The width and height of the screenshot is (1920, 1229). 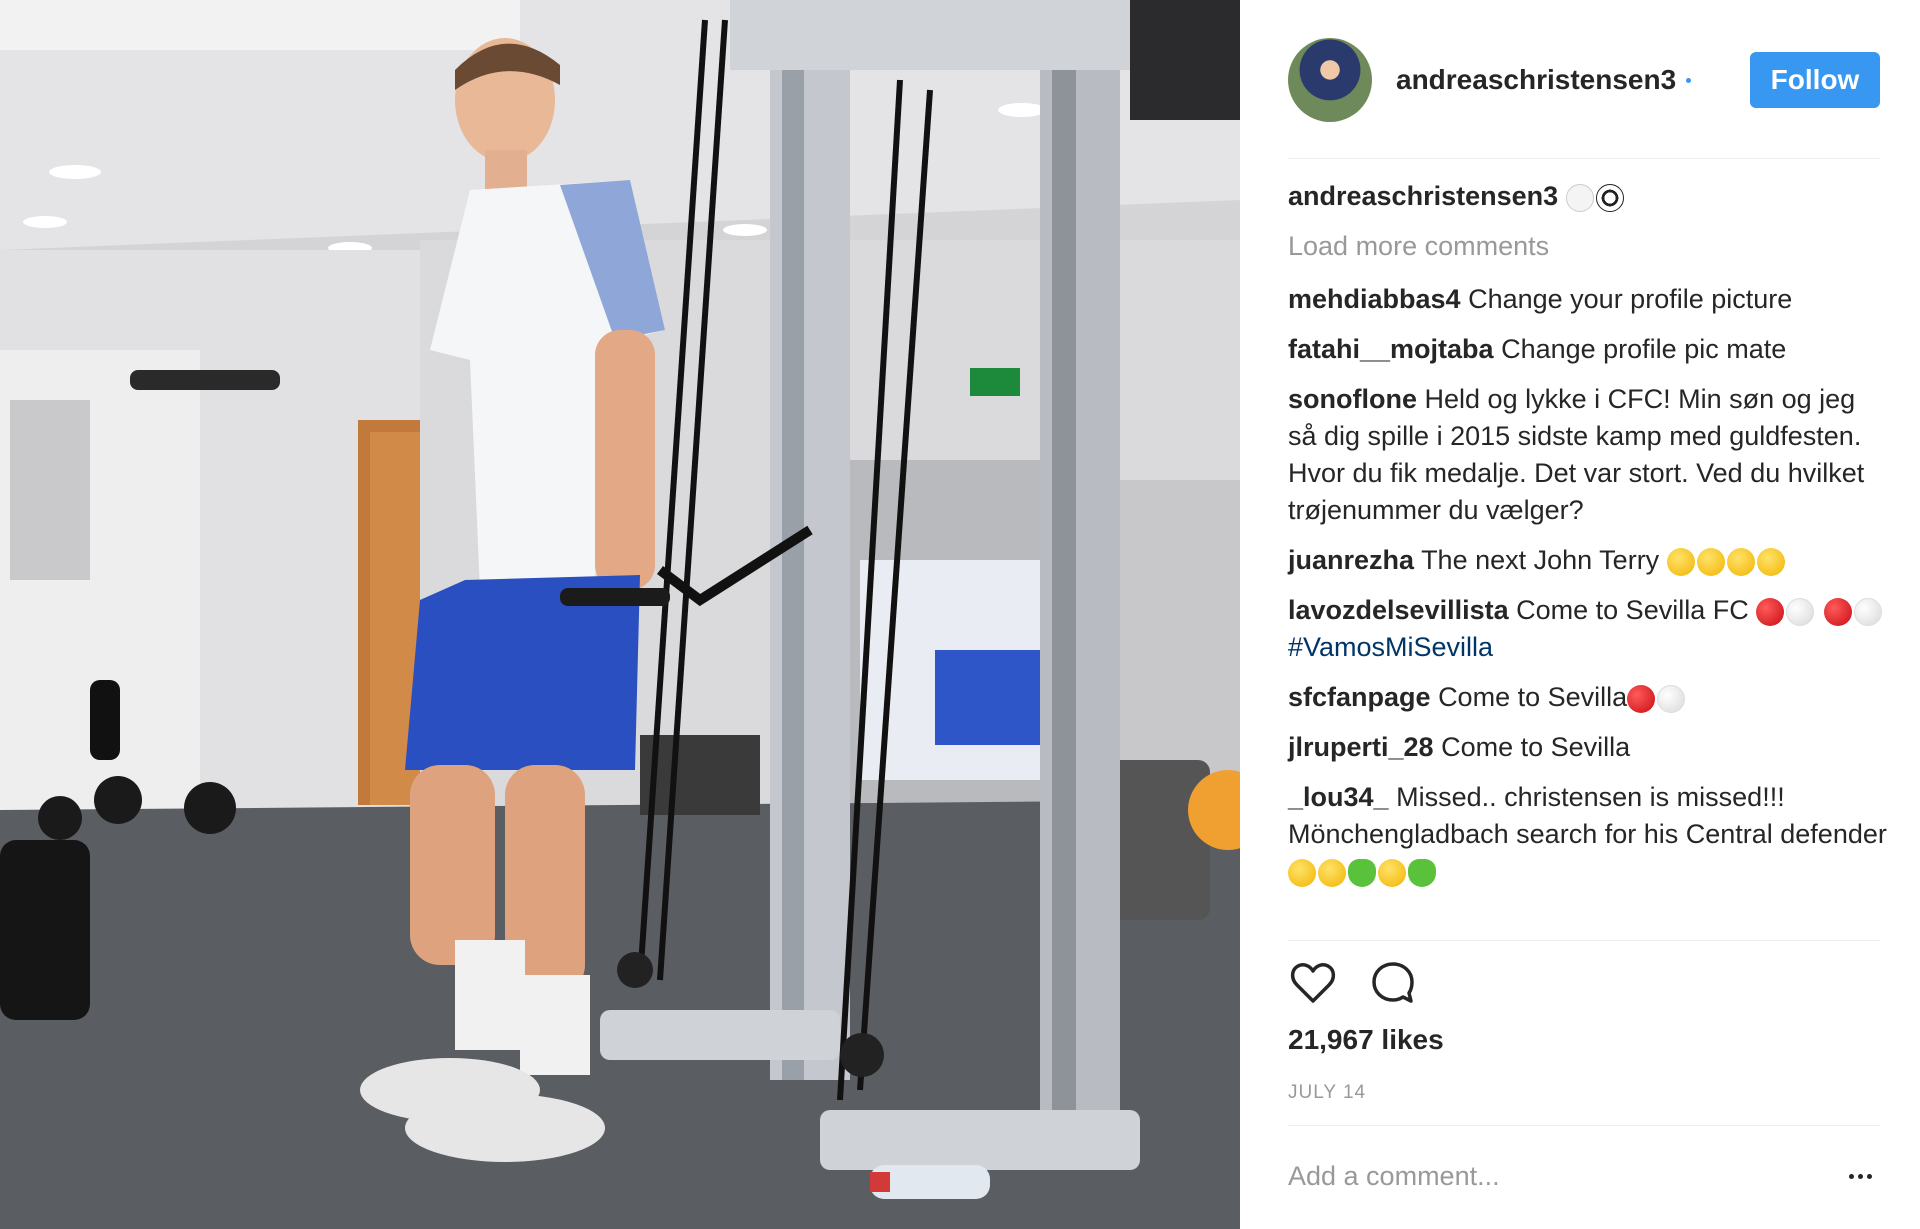 What do you see at coordinates (1352, 399) in the screenshot?
I see `comment-username: sonoflone` at bounding box center [1352, 399].